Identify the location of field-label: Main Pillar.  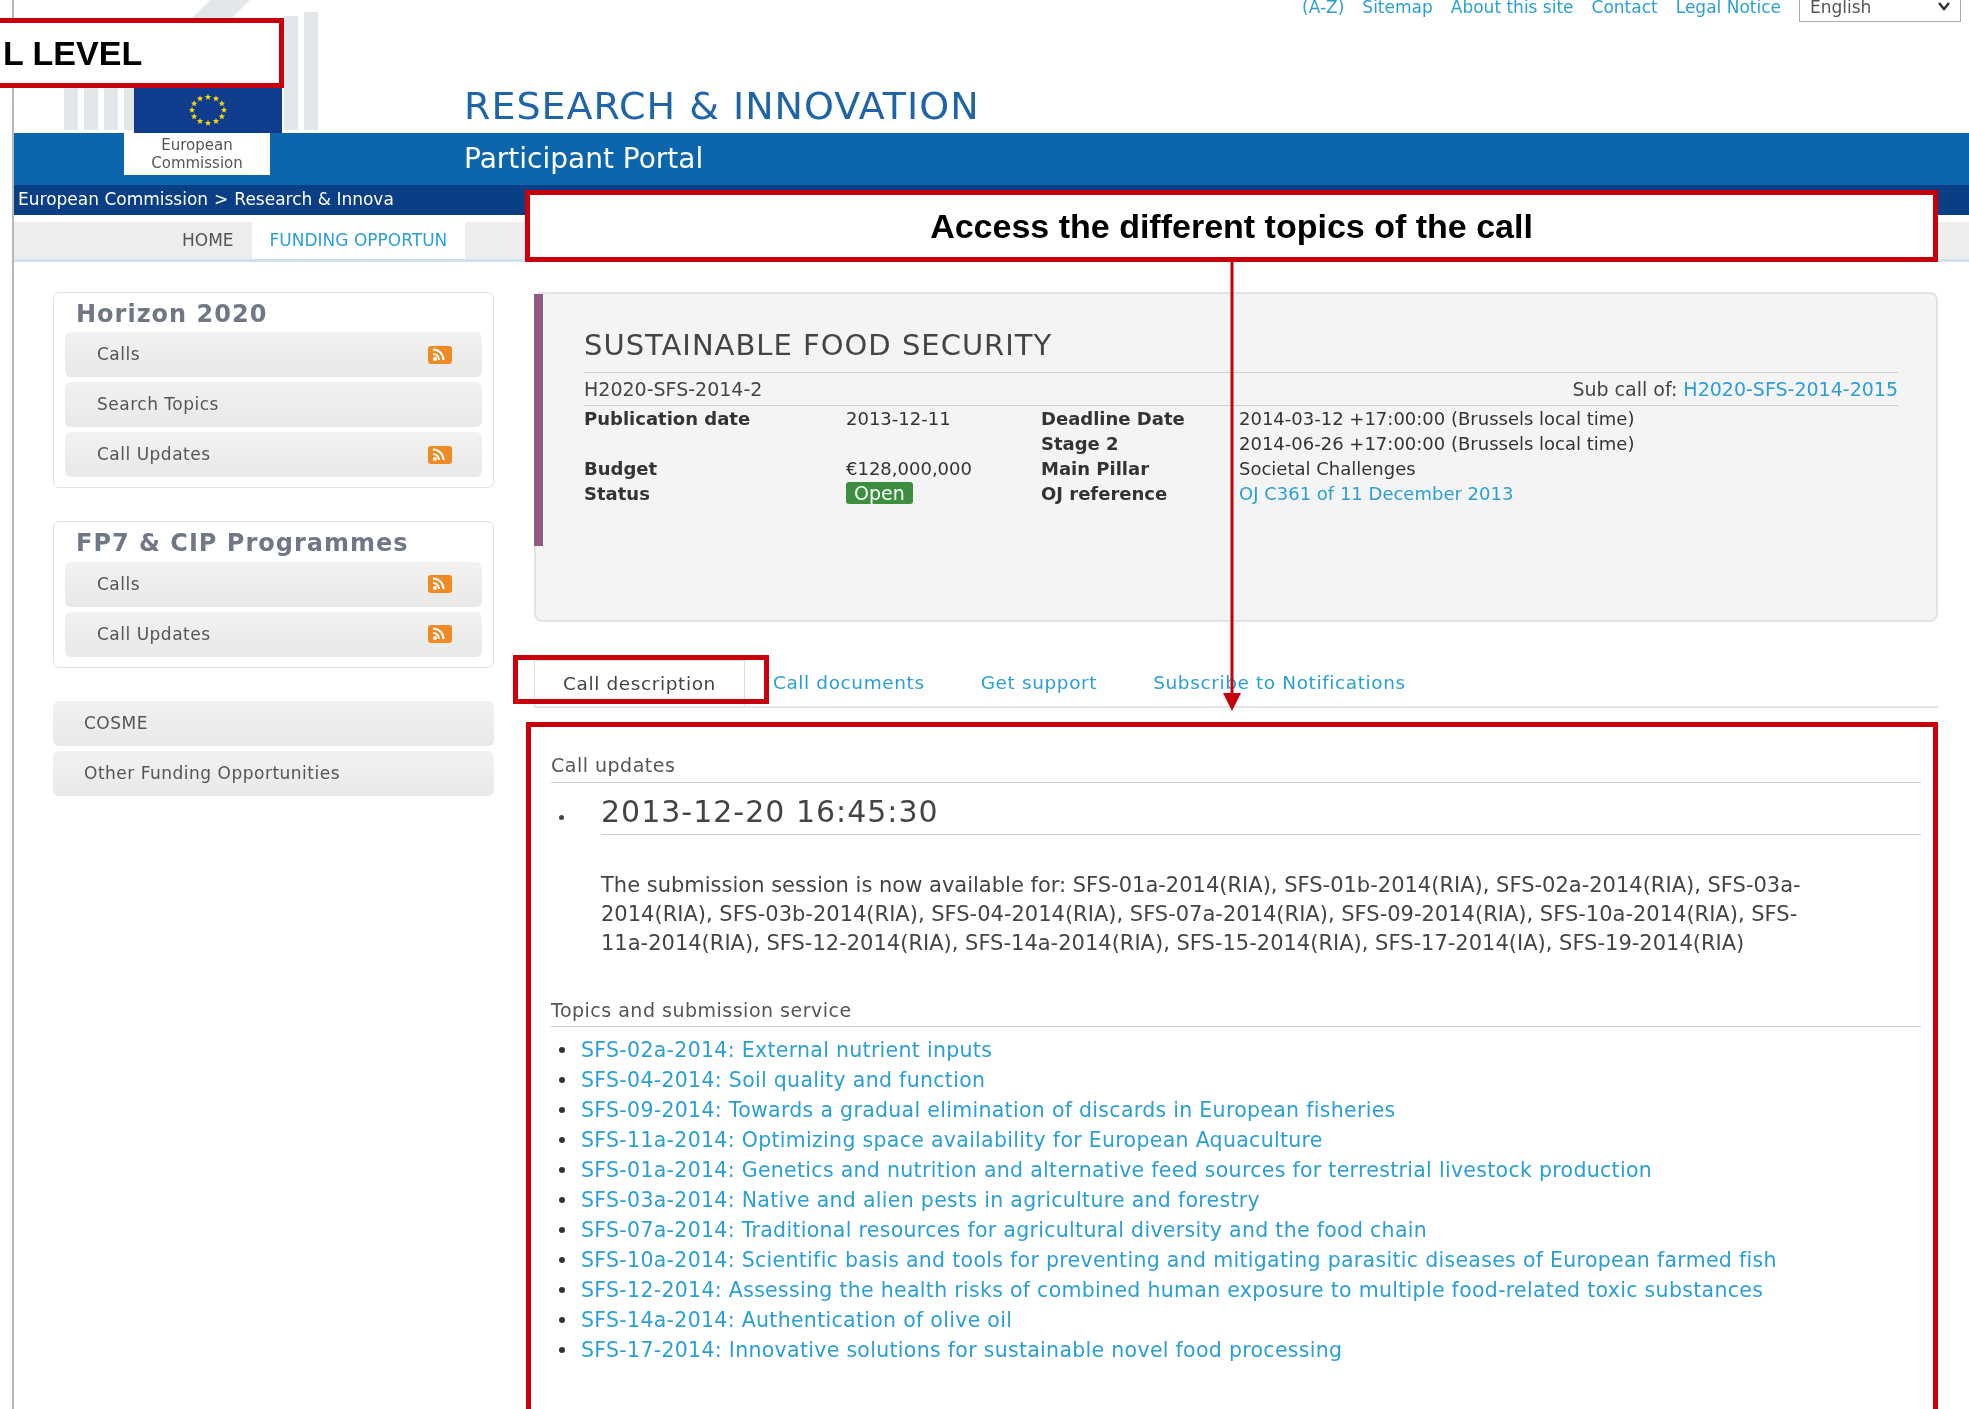
(1096, 469).